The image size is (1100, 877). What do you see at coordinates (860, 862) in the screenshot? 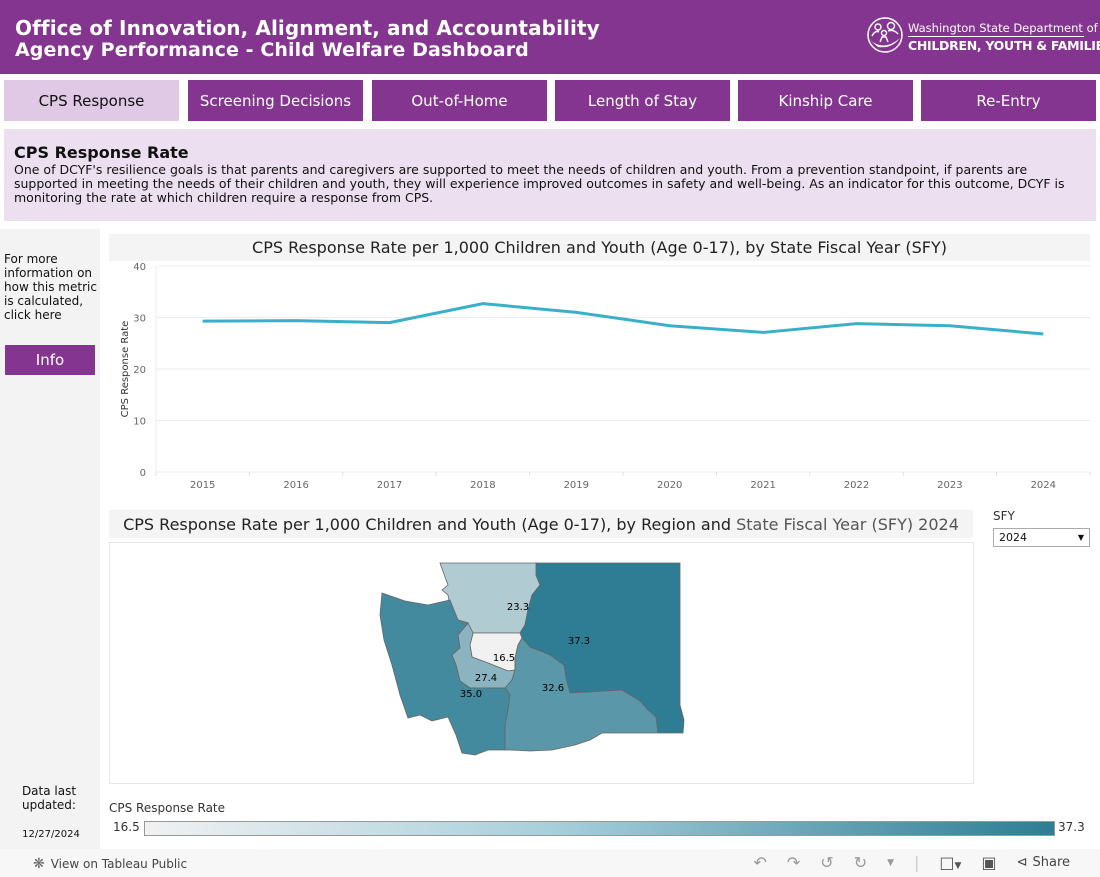
I see `refresh-icon: ↻` at bounding box center [860, 862].